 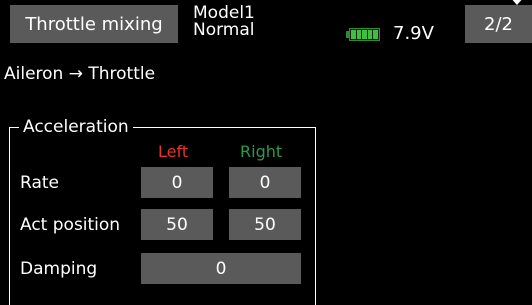 I want to click on function-title: Throttle mixing, so click(x=94, y=24).